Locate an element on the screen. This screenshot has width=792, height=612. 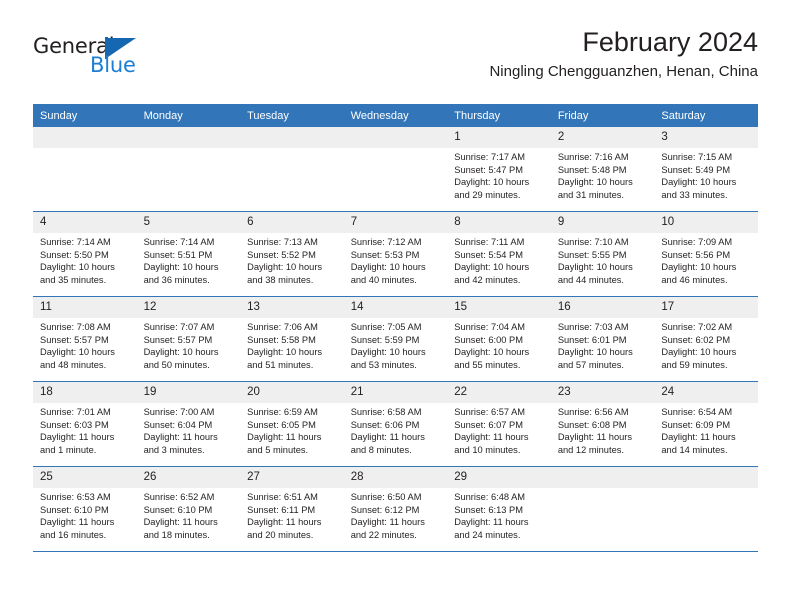
sunset-text: Sunset: 6:00 PM is located at coordinates (488, 339).